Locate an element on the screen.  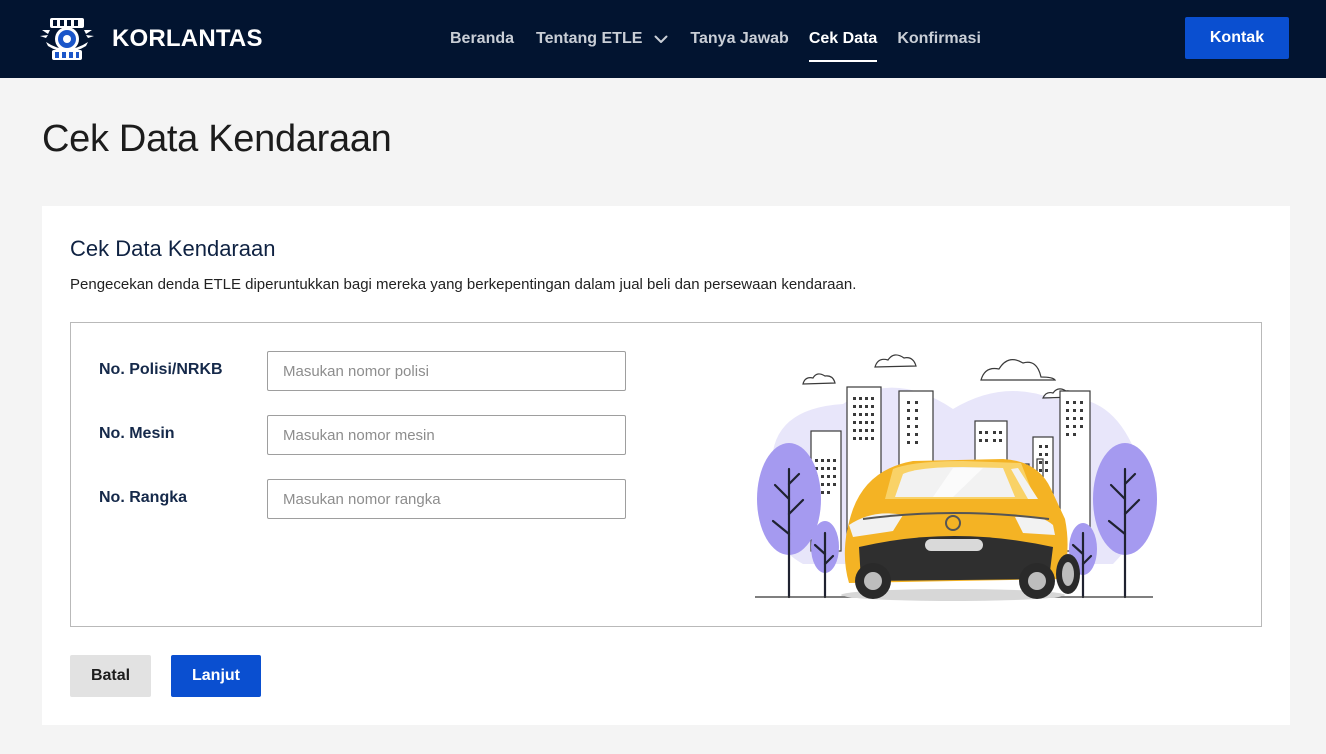
engine-number-label: No. Mesin is located at coordinates (137, 433).